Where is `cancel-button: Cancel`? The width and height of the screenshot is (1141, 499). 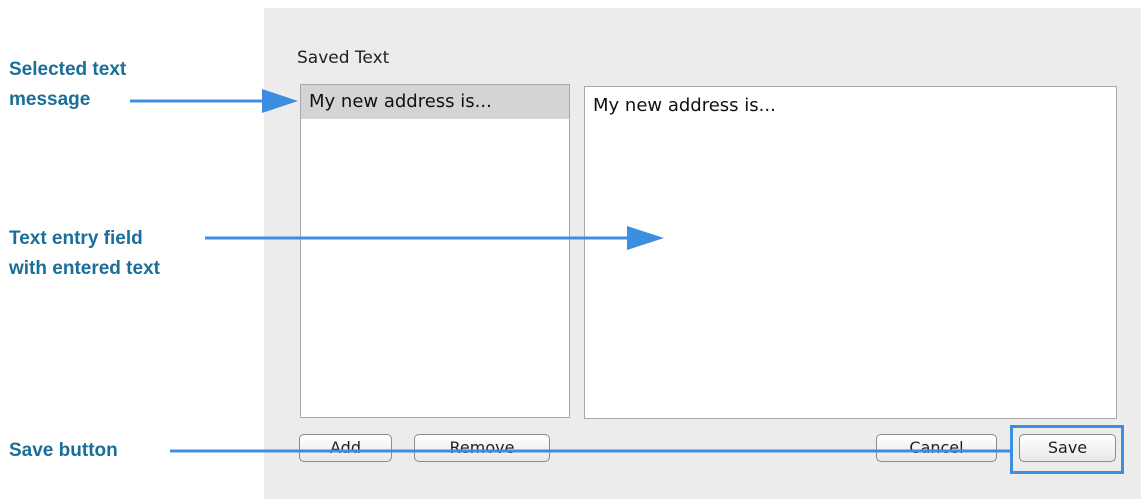
cancel-button: Cancel is located at coordinates (936, 448).